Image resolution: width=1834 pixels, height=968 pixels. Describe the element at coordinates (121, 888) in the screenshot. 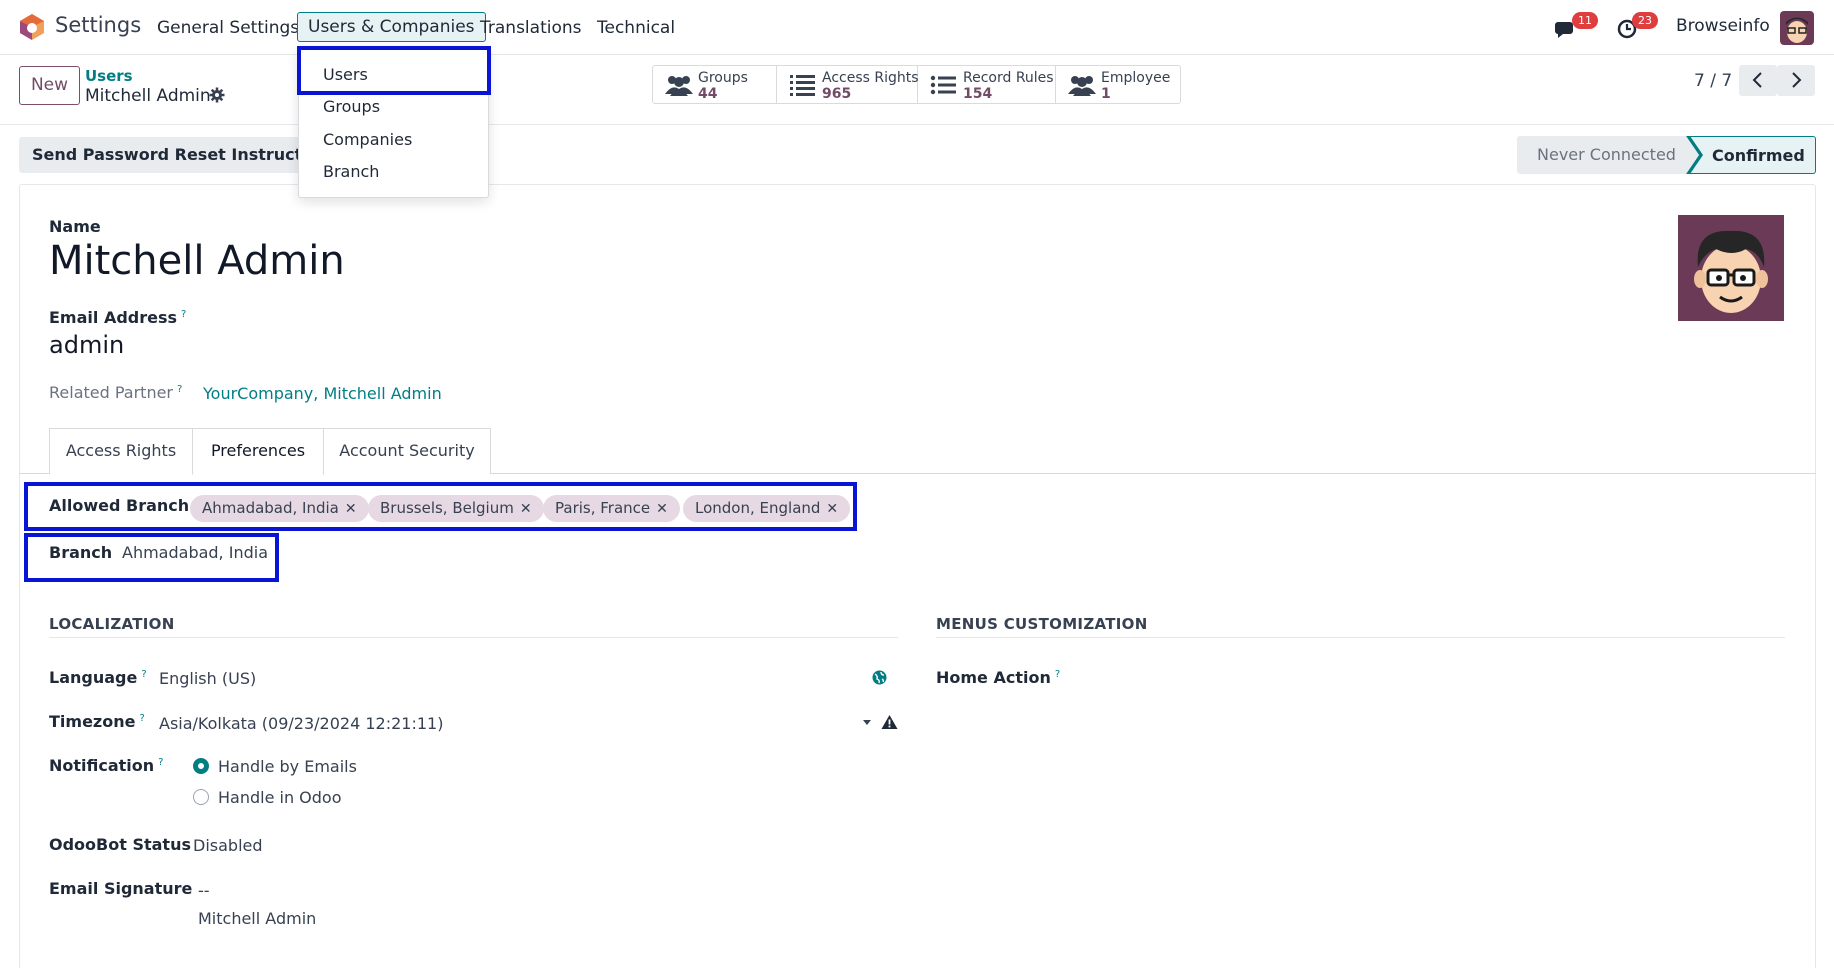

I see `email-signature-label: Email Signature` at that location.